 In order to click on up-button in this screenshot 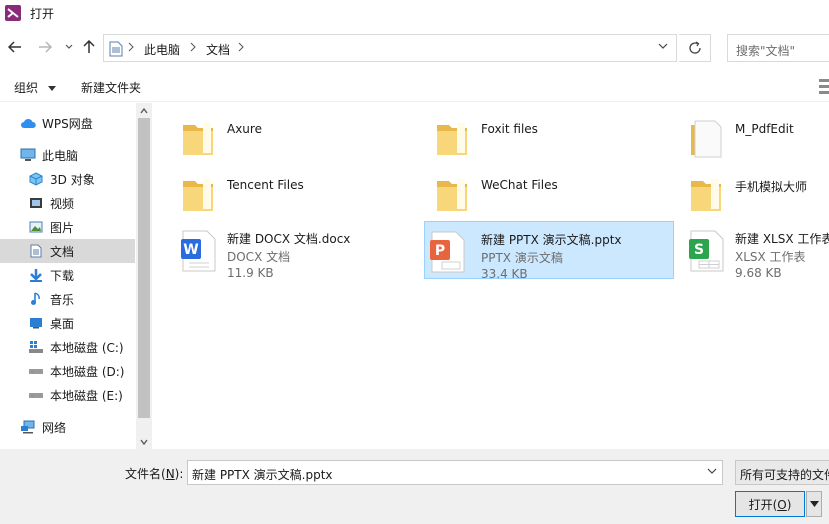, I will do `click(89, 47)`.